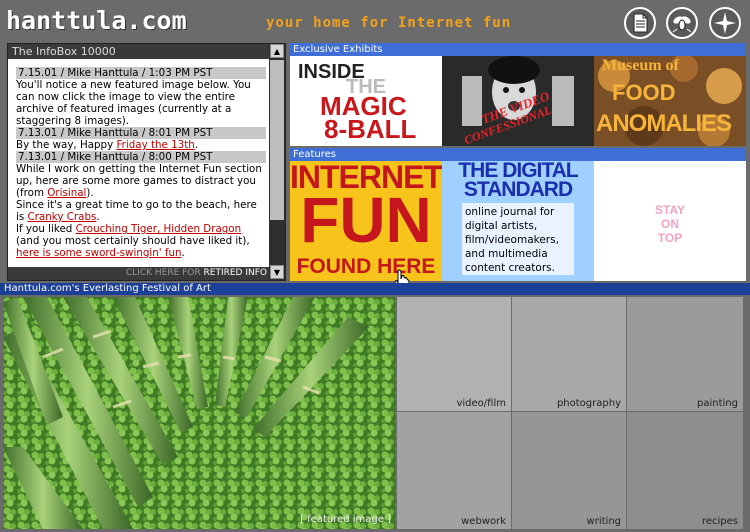 The width and height of the screenshot is (750, 532). I want to click on feature-text: ON, so click(670, 224).